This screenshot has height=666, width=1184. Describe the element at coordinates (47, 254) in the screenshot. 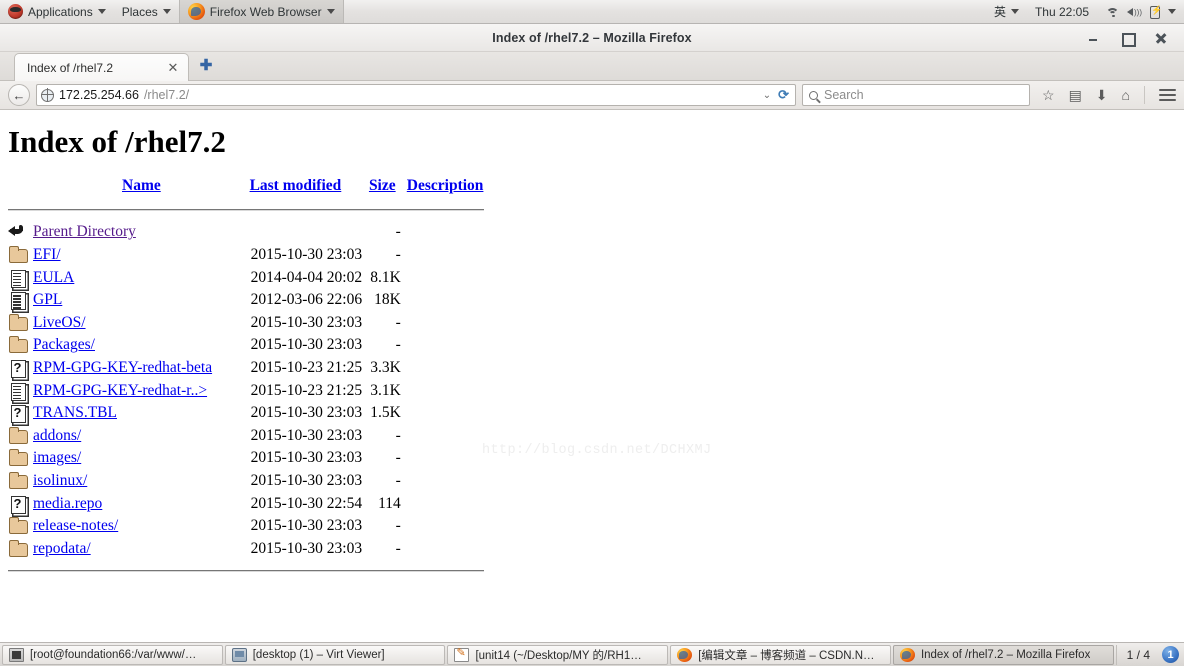

I see `file-link: EFI/` at that location.